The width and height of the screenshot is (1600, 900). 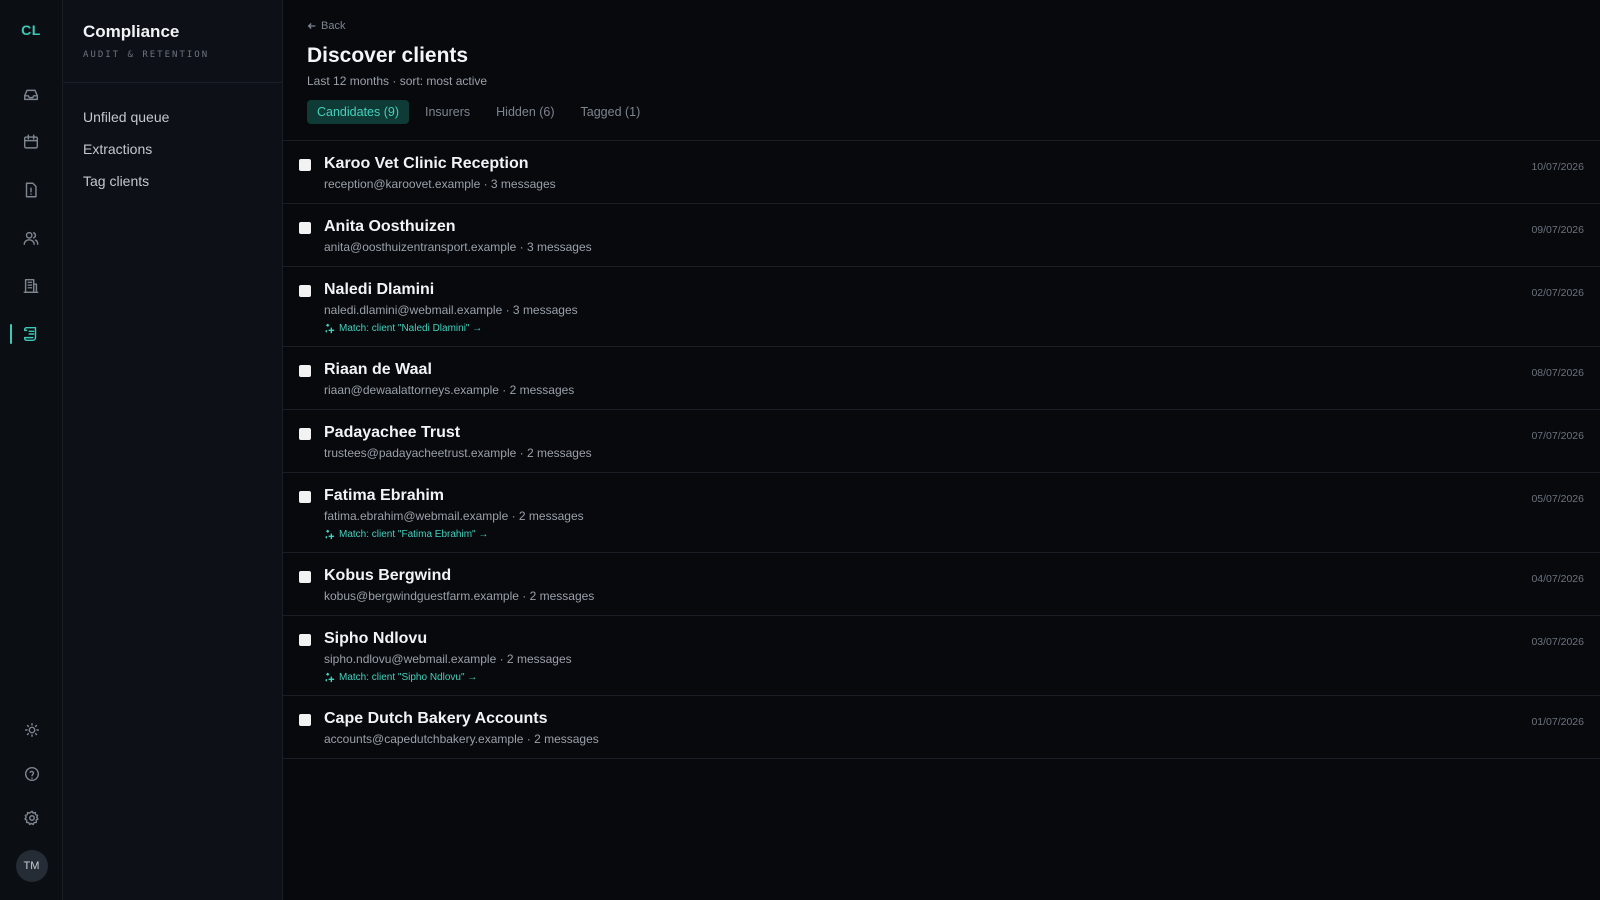 What do you see at coordinates (384, 495) in the screenshot?
I see `client-name: Fatima Ebrahim` at bounding box center [384, 495].